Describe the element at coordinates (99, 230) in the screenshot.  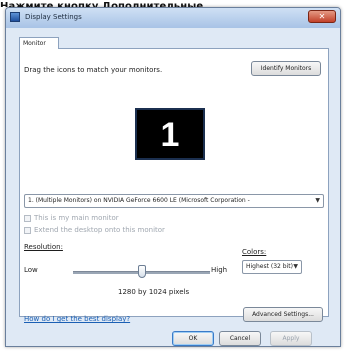
I see `extend-desktop-label: Extend the desktop onto this monitor` at that location.